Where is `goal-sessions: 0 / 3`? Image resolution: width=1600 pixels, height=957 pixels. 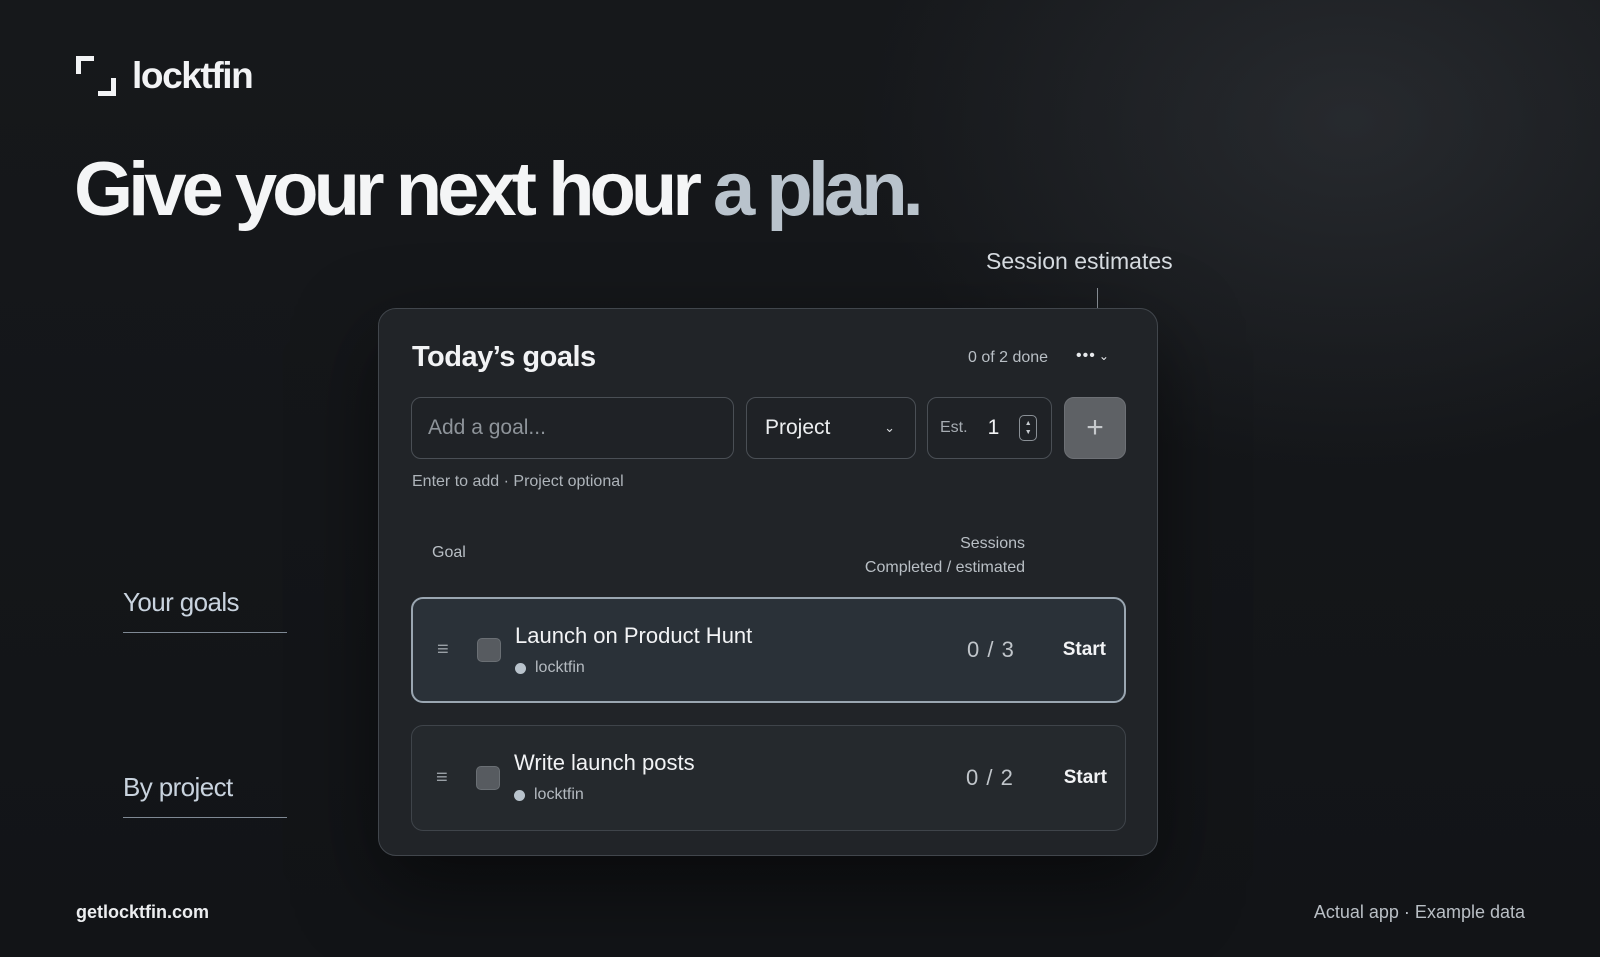 goal-sessions: 0 / 3 is located at coordinates (991, 649).